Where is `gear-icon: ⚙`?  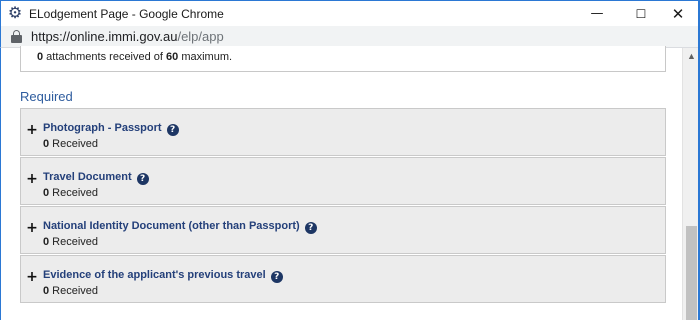 gear-icon: ⚙ is located at coordinates (15, 13).